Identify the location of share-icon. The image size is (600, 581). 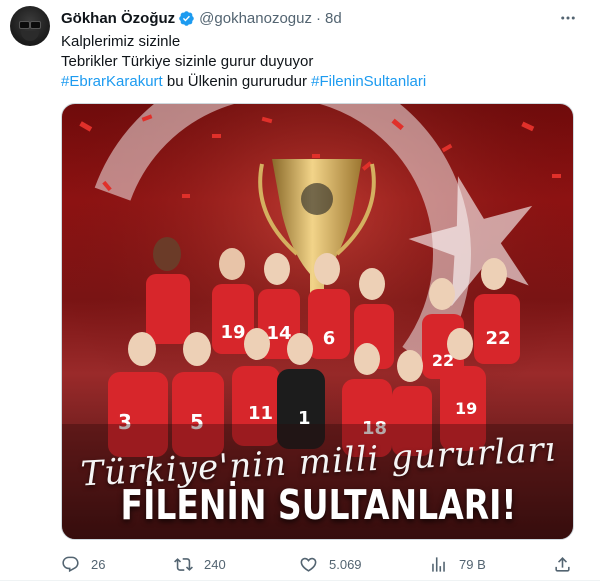
(562, 564).